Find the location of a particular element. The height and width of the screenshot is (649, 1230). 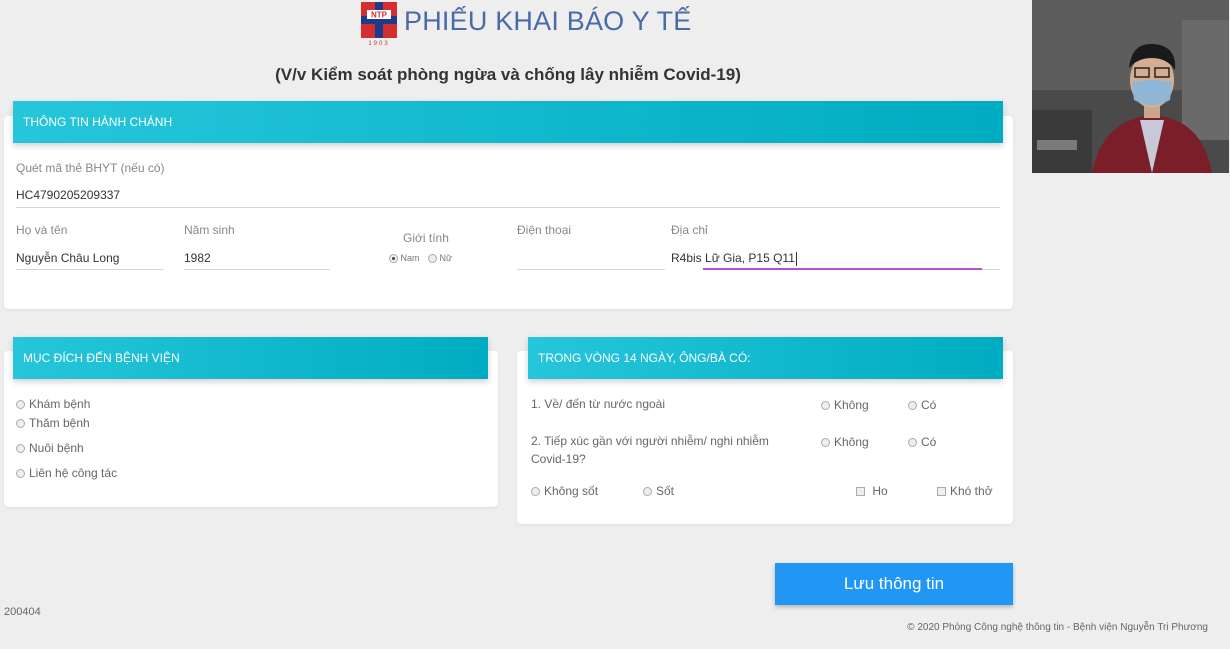

fever-no-option: Không sốt is located at coordinates (564, 491).